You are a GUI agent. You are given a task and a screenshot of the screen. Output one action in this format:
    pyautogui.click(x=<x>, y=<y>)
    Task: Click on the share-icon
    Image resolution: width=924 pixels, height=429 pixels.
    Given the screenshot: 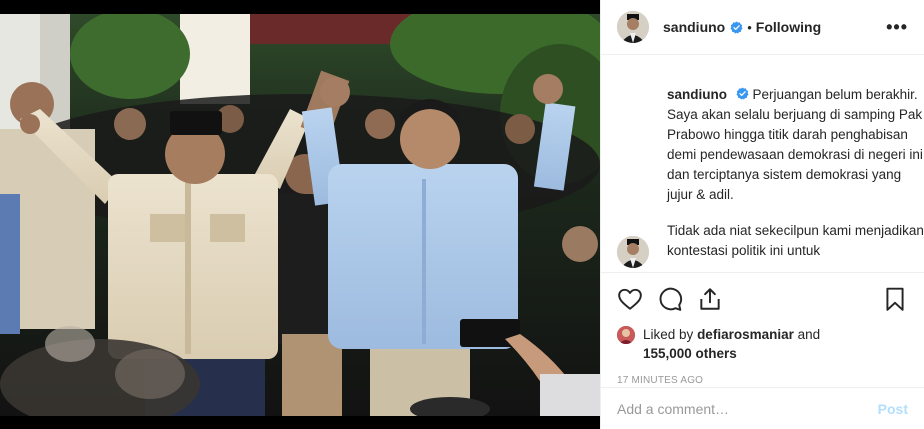 What is the action you would take?
    pyautogui.click(x=710, y=299)
    